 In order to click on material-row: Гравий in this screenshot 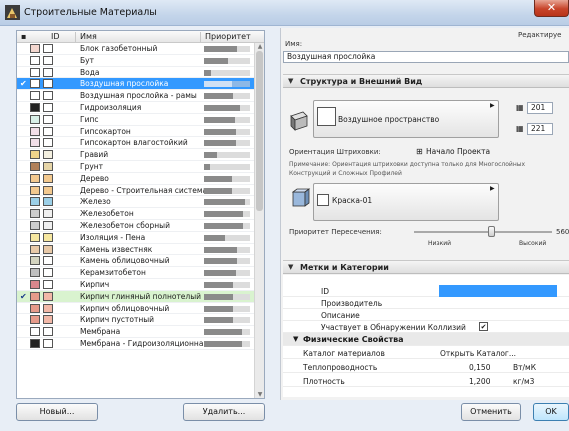, I will do `click(135, 155)`.